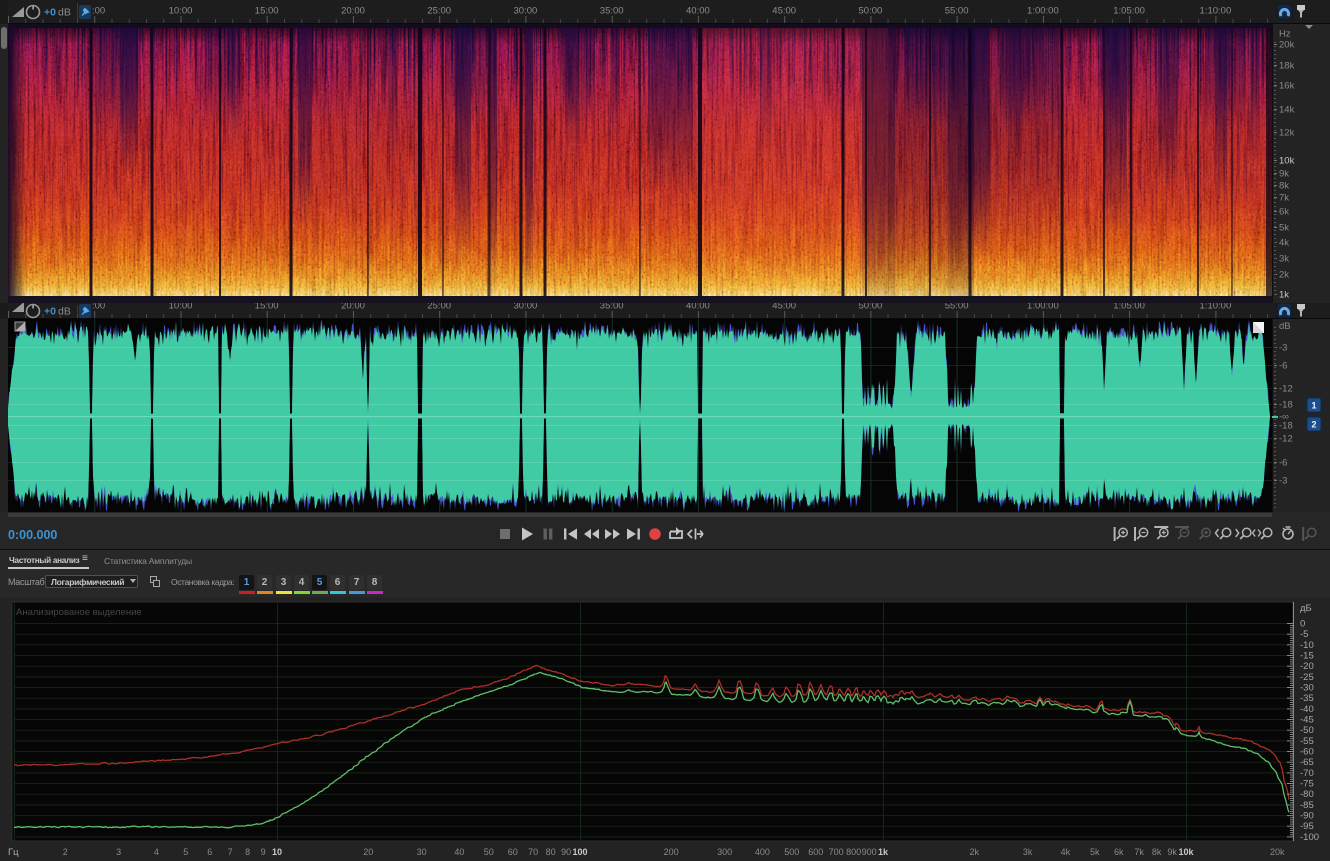 Image resolution: width=1330 pixels, height=861 pixels. Describe the element at coordinates (1307, 805) in the screenshot. I see `svg-text: -85` at that location.